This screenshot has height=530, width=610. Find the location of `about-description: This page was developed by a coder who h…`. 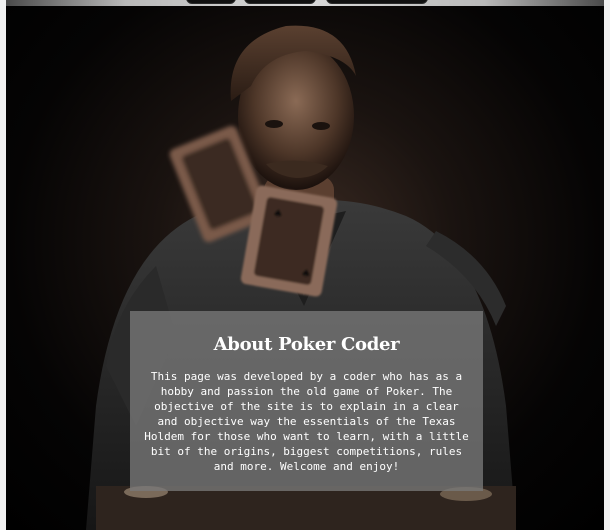

about-description: This page was developed by a coder who h… is located at coordinates (306, 421).